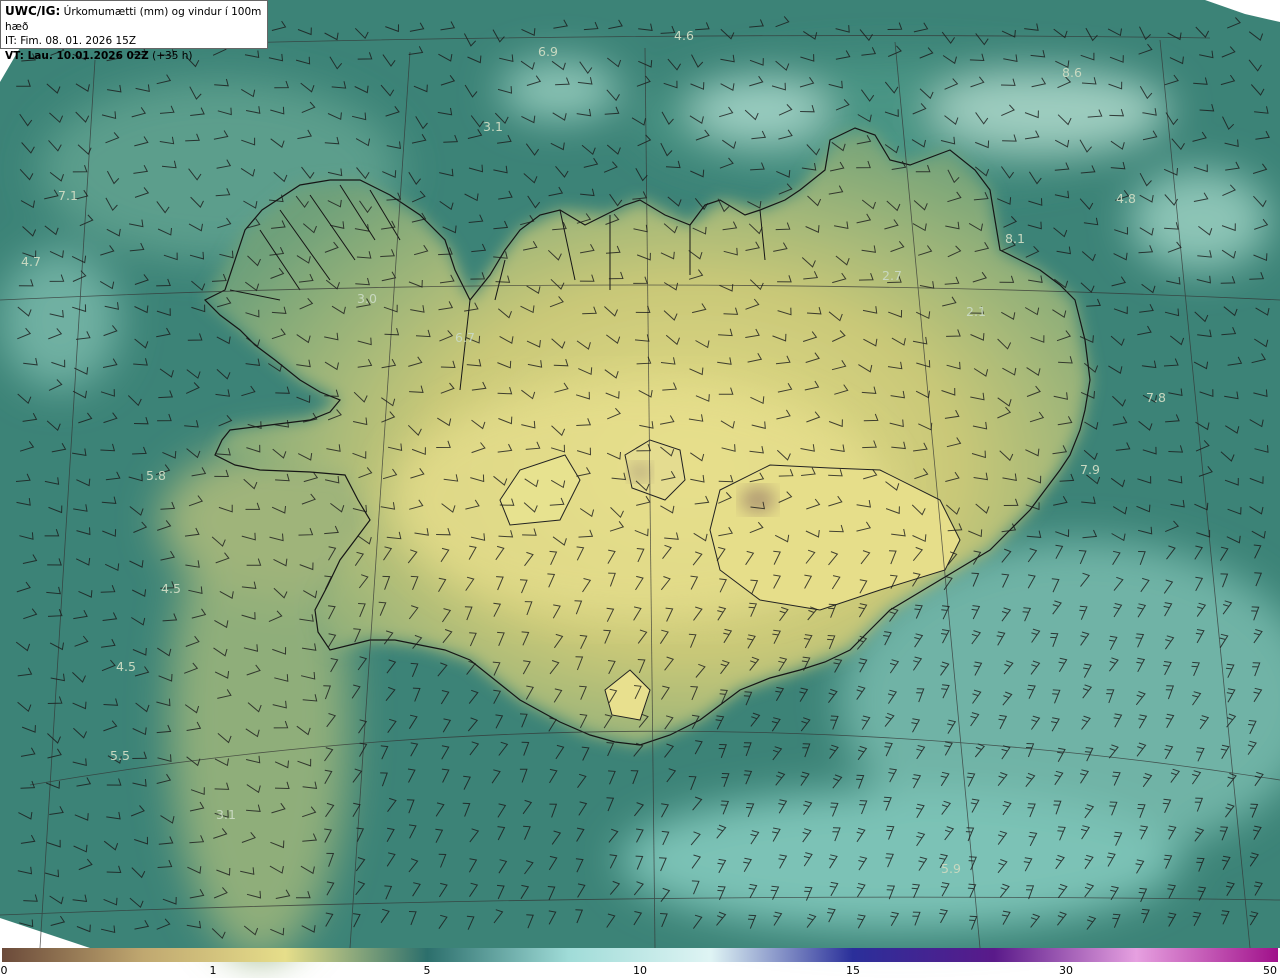 This screenshot has height=978, width=1280. Describe the element at coordinates (1015, 238) in the screenshot. I see `value-label: 8.1` at that location.